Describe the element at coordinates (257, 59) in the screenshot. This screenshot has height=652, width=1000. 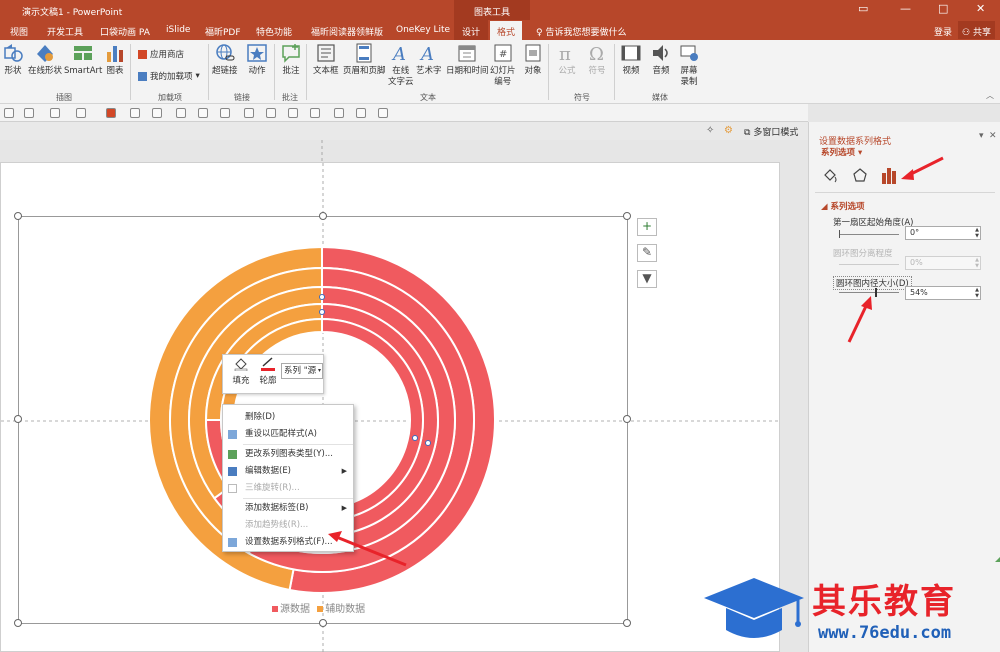
I see `action-button: 动作` at that location.